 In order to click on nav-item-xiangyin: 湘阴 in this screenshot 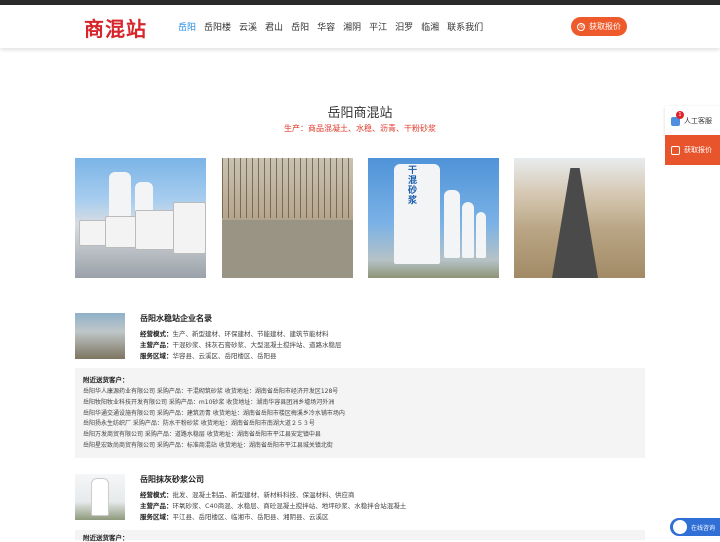, I will do `click(352, 26)`.